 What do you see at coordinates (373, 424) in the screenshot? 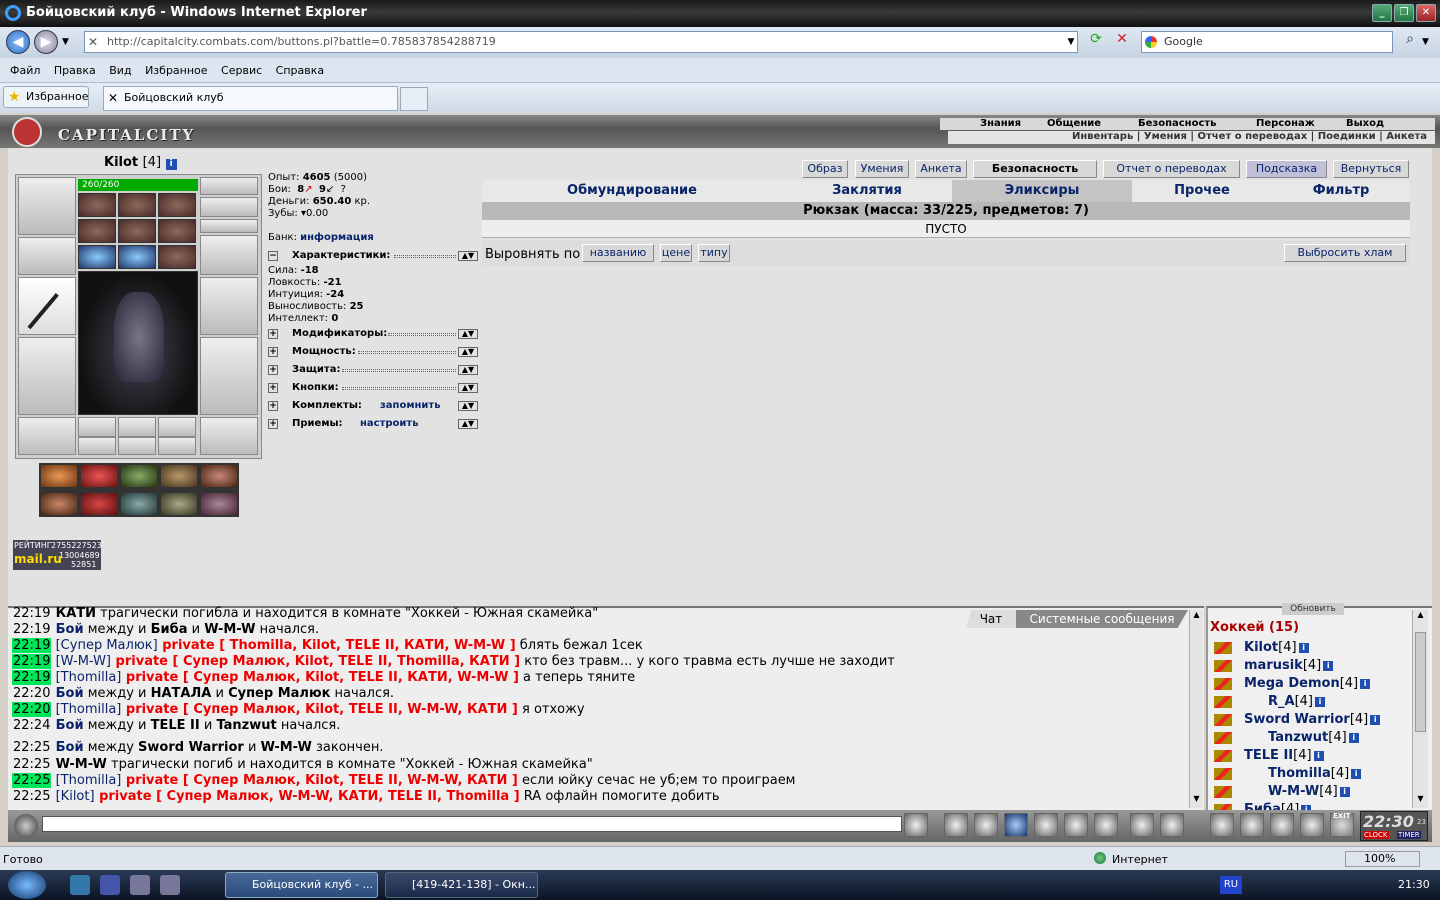
I see `section-skills: + Приемы: настроить ▲▼` at bounding box center [373, 424].